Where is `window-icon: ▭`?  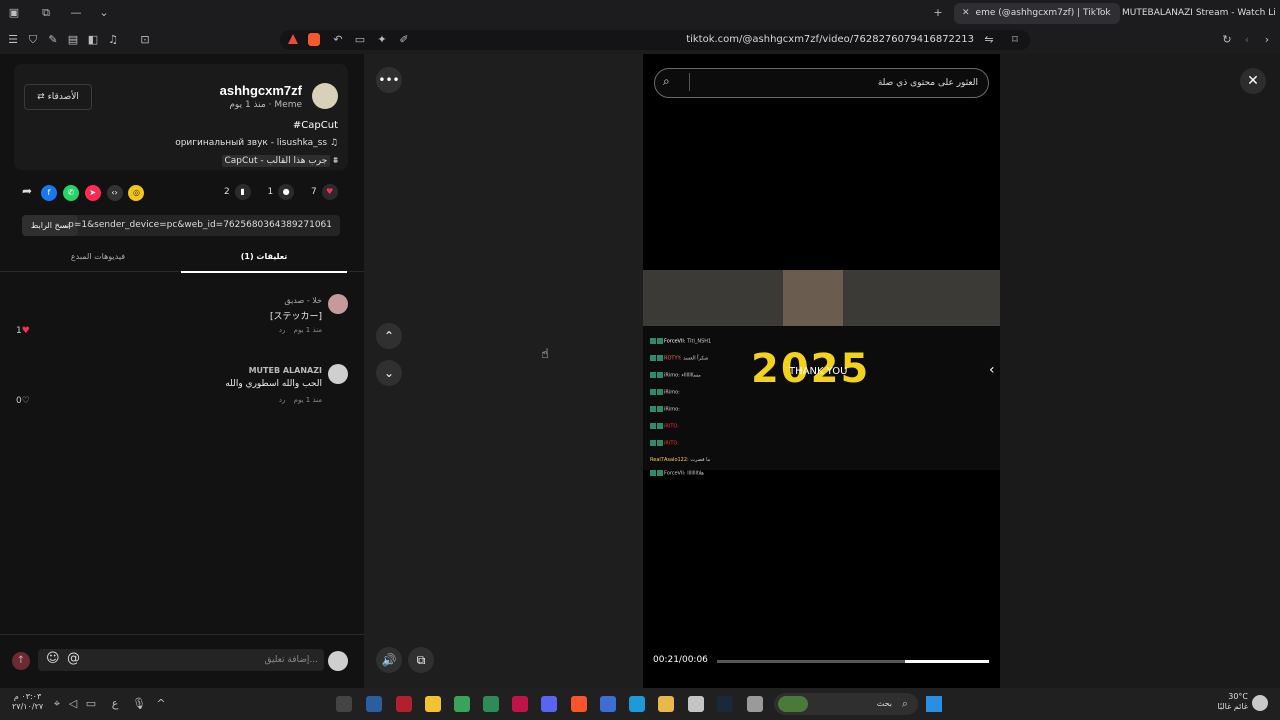
window-icon: ▭ is located at coordinates (360, 40).